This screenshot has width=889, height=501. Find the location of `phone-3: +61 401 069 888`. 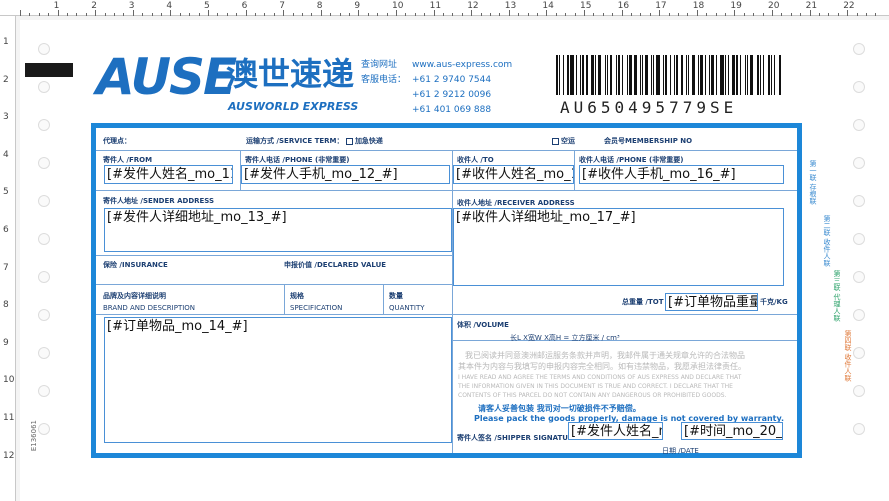

phone-3: +61 401 069 888 is located at coordinates (452, 110).